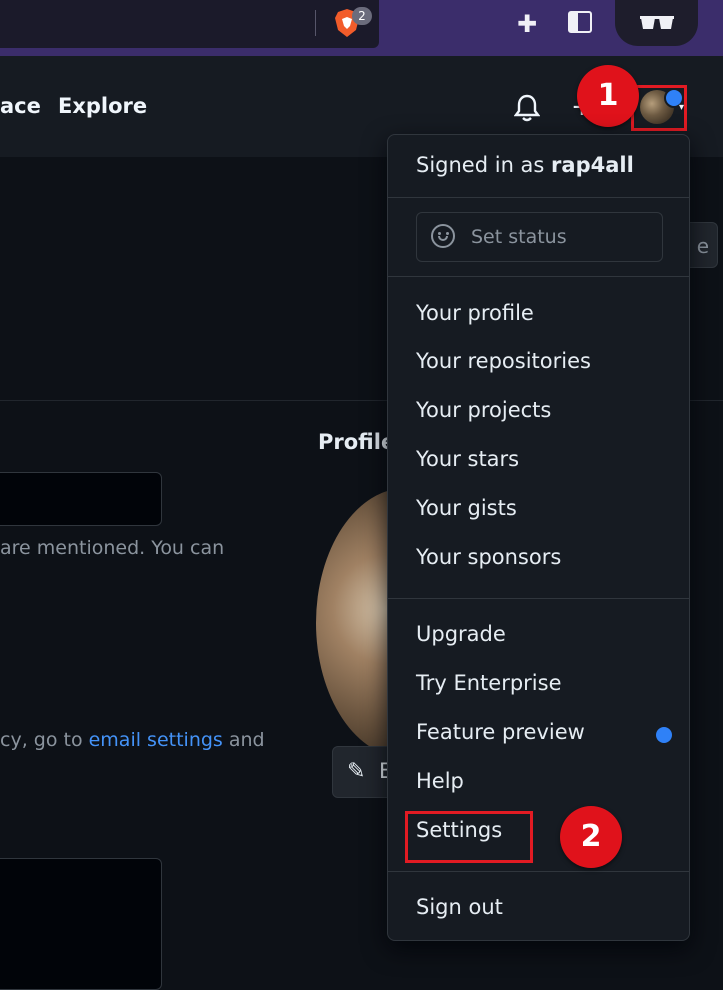  I want to click on step-badge-2: 2, so click(591, 837).